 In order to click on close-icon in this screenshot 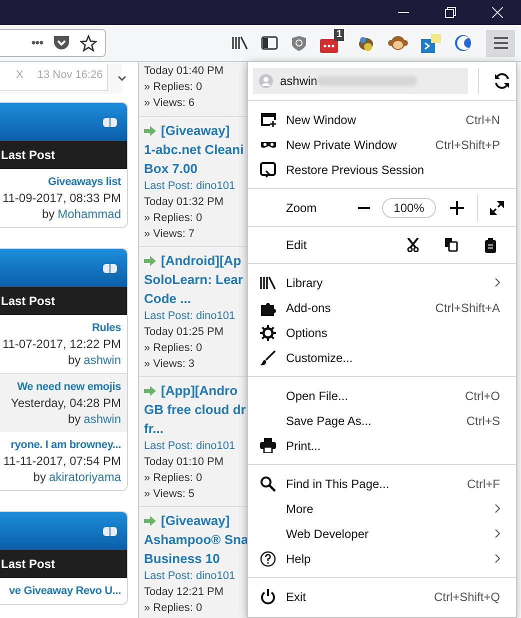, I will do `click(497, 12)`.